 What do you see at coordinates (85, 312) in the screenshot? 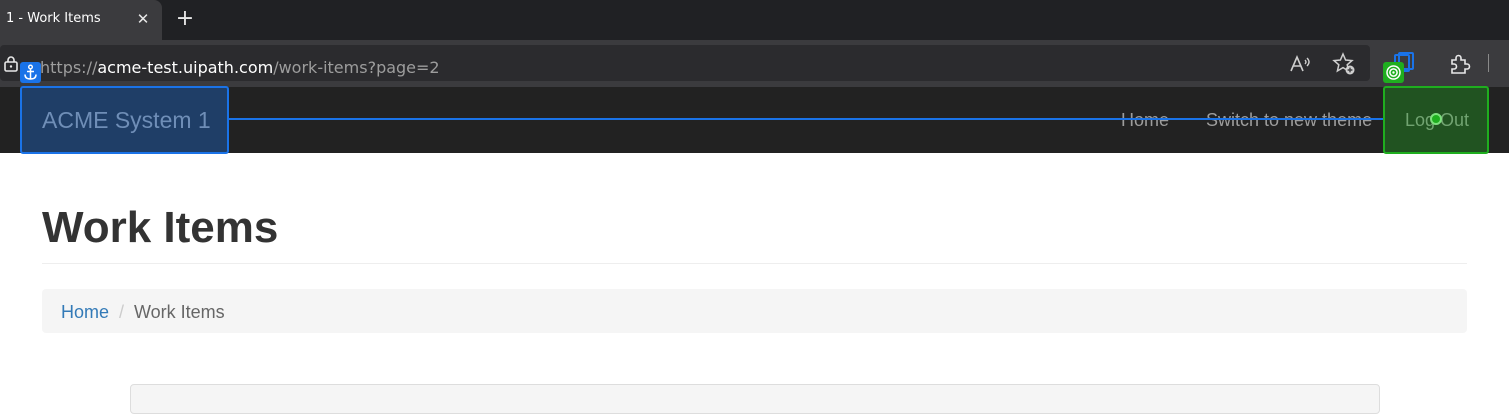
I see `breadcrumb-home-link: Home` at bounding box center [85, 312].